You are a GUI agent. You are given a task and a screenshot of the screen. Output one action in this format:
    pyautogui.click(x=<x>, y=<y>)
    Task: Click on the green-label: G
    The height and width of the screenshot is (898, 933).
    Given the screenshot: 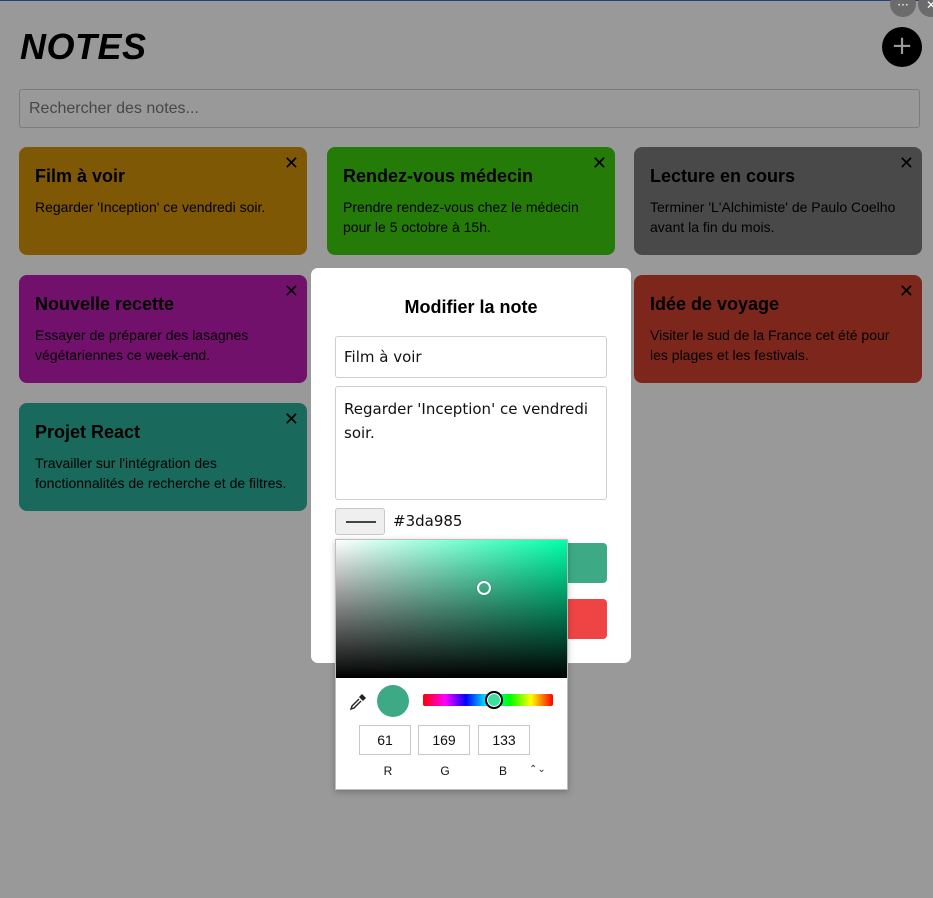 What is the action you would take?
    pyautogui.click(x=445, y=771)
    